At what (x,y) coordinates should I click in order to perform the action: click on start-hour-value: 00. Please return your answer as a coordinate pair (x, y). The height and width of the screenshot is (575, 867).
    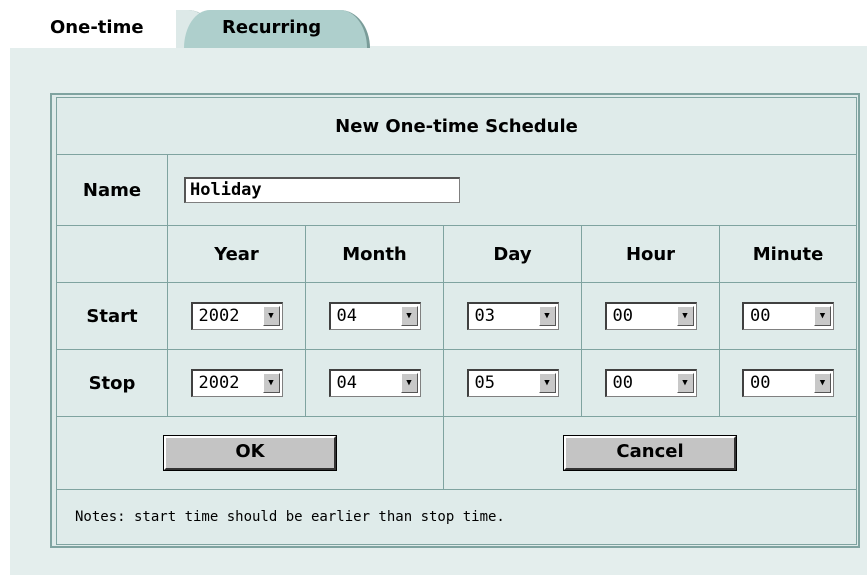
    Looking at the image, I should click on (622, 316).